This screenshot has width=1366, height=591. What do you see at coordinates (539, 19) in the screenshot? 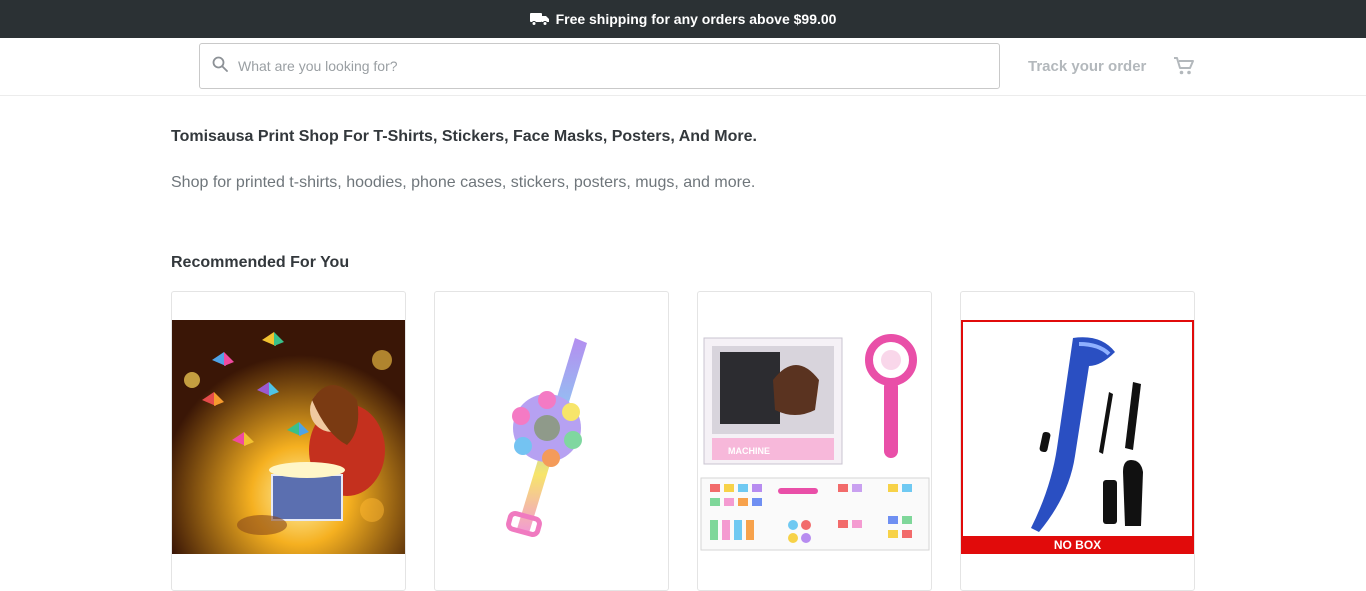
I see `truck-icon` at bounding box center [539, 19].